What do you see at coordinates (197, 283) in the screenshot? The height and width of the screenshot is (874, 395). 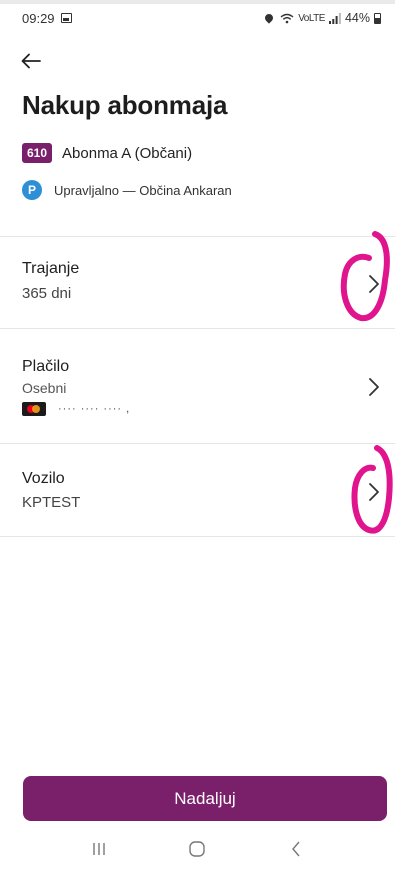 I see `duration-setting: Trajanje 365 dni` at bounding box center [197, 283].